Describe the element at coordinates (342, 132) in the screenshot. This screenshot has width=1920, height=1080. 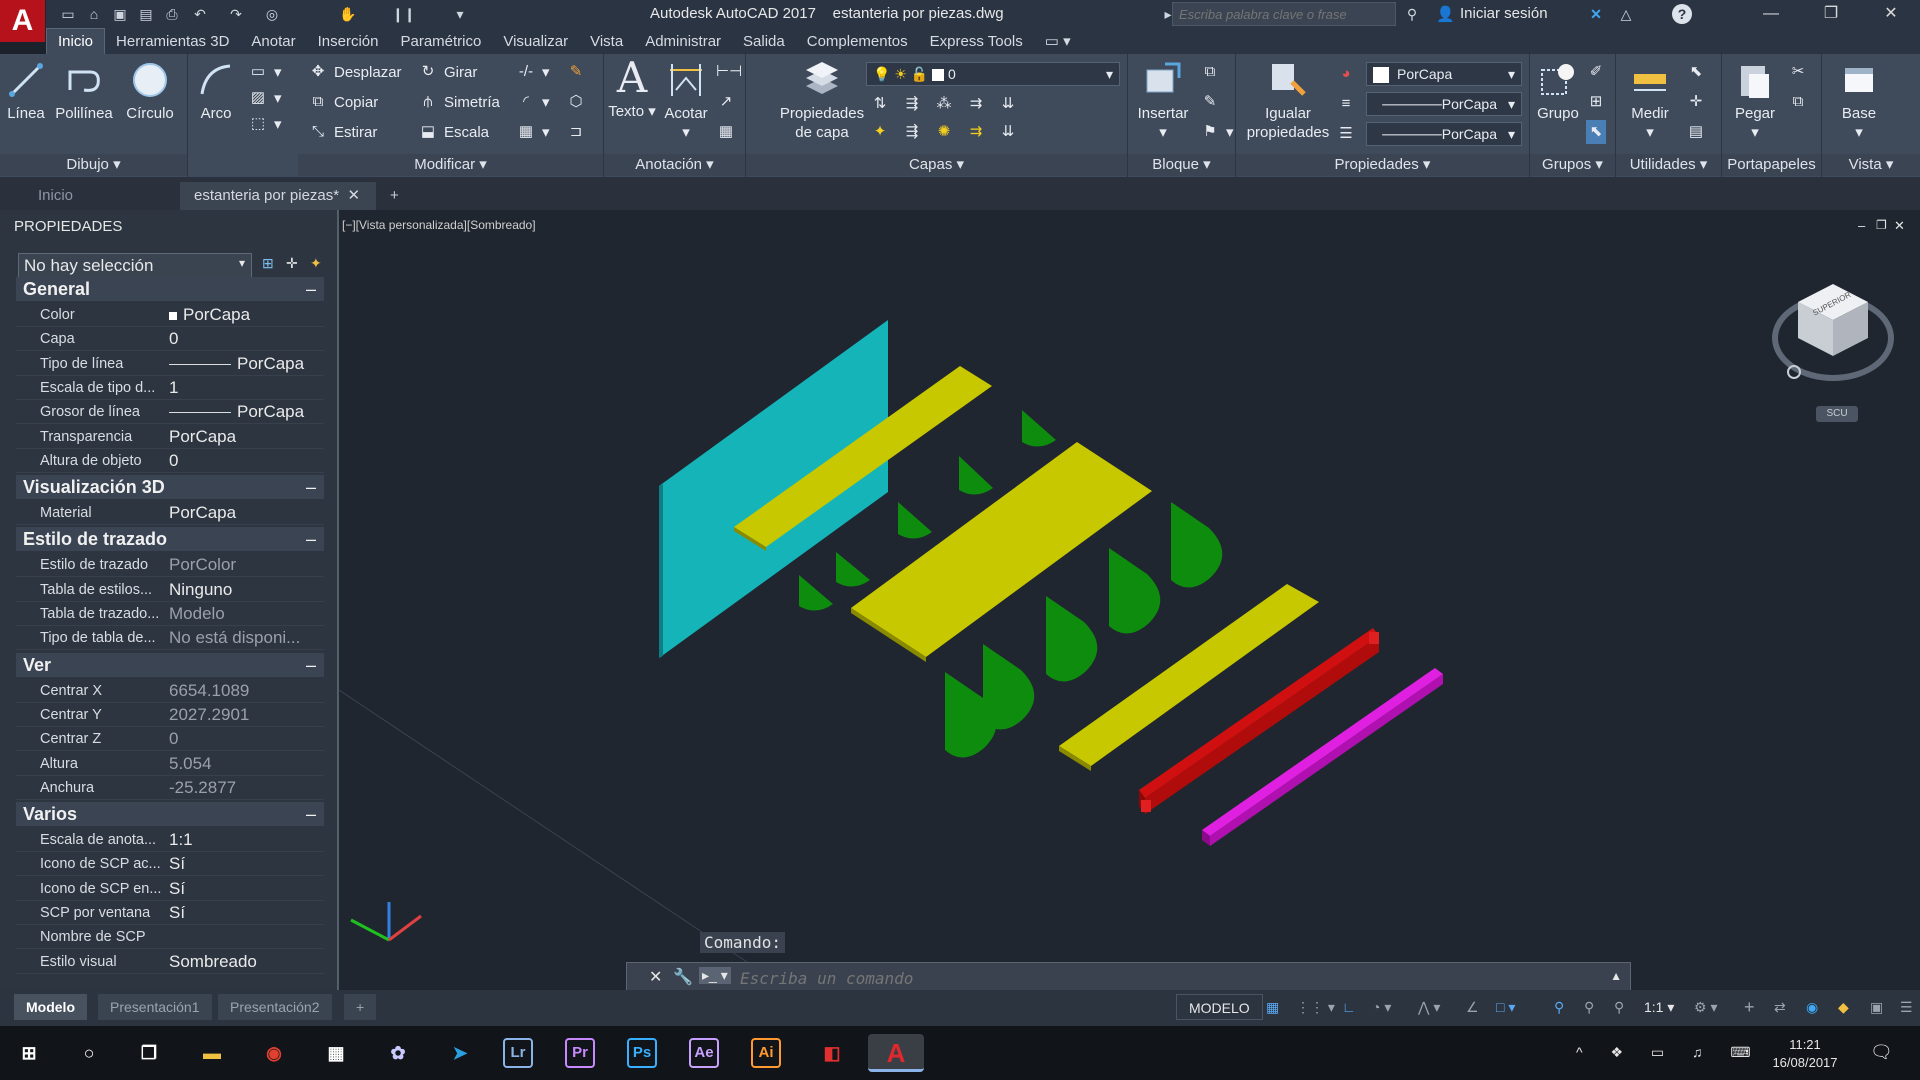
I see `stretch-button: ⤡ Estirar` at that location.